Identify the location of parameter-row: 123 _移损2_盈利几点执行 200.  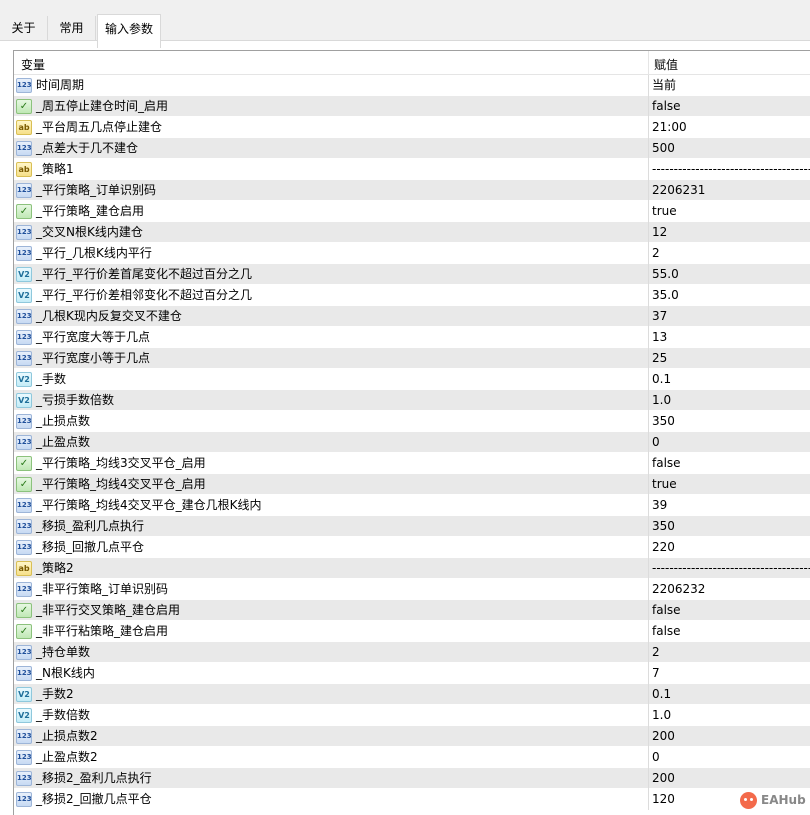
(412, 778).